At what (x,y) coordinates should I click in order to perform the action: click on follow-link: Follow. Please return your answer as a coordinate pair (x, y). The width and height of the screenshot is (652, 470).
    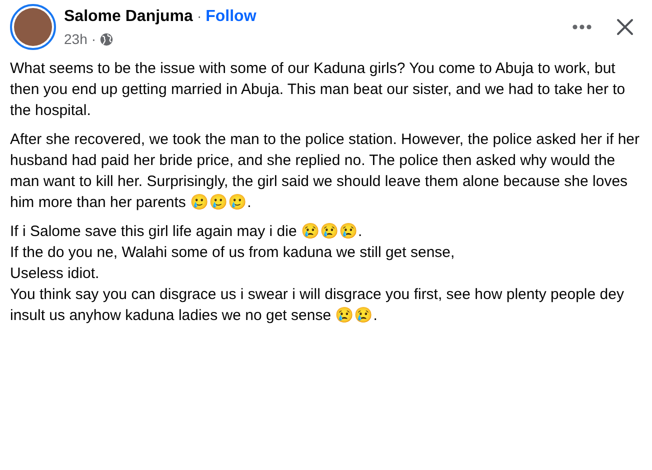
    Looking at the image, I should click on (231, 16).